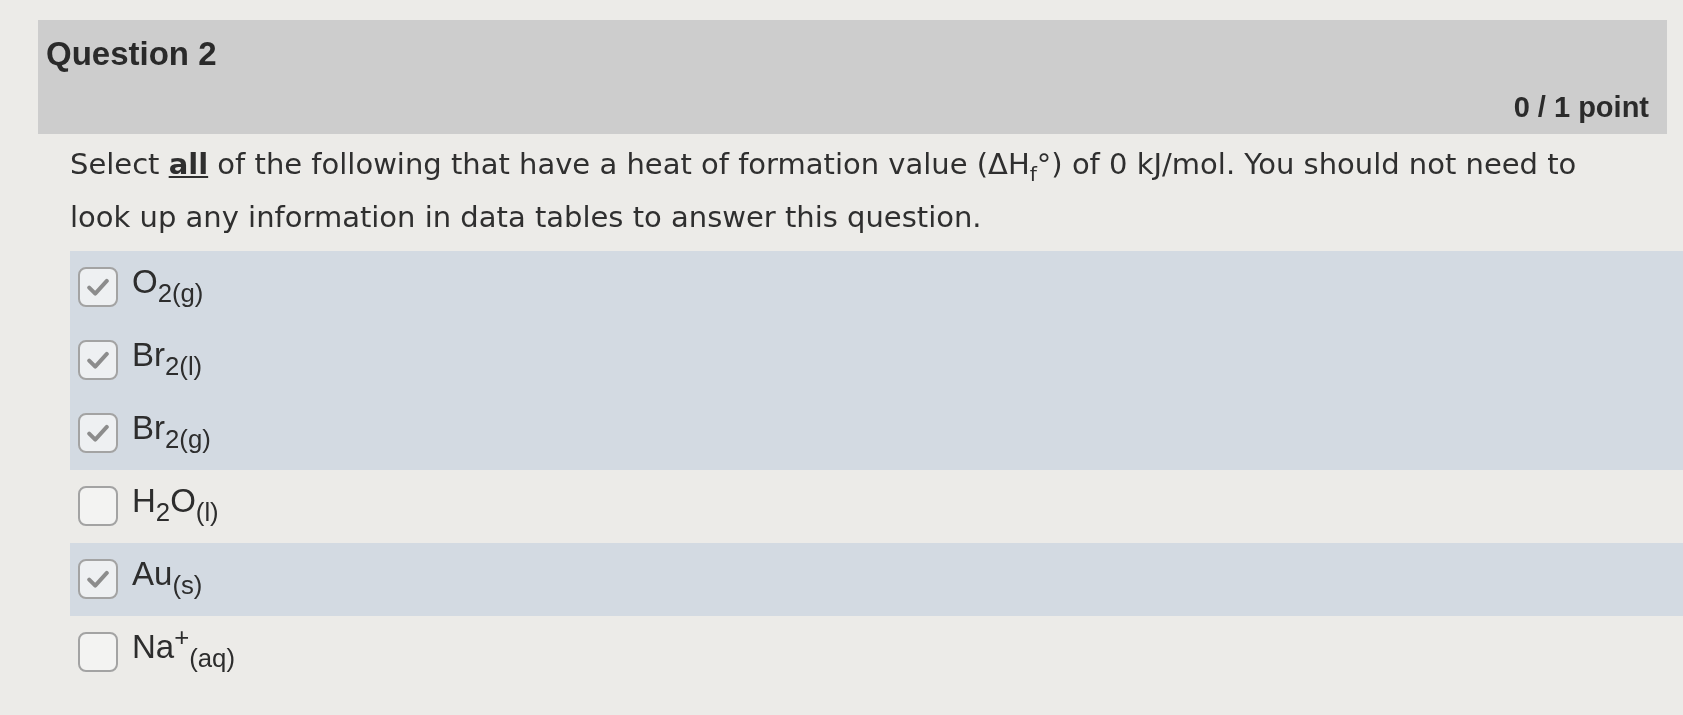 The width and height of the screenshot is (1683, 715). I want to click on question-text: Select all of the following that have a heat of formation value (ΔH$_{f}$°) of 0 kJ/mol. You should not need to look up any information in data tables to answer this question., so click(824, 191).